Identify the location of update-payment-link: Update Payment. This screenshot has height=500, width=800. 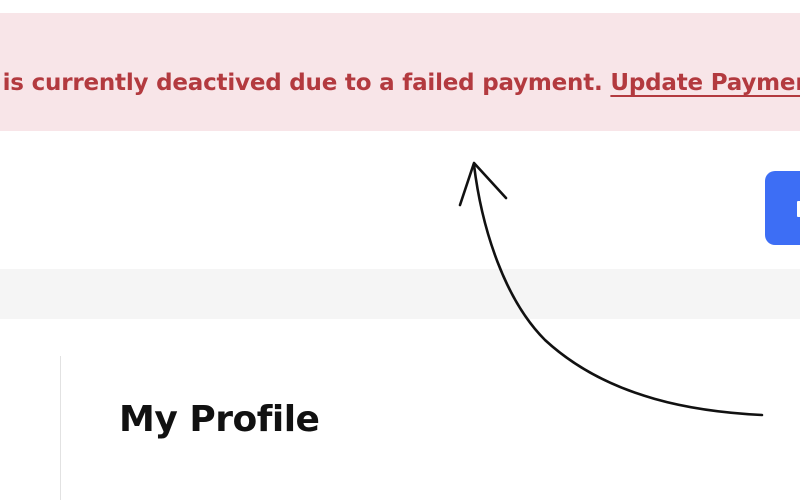
(705, 83).